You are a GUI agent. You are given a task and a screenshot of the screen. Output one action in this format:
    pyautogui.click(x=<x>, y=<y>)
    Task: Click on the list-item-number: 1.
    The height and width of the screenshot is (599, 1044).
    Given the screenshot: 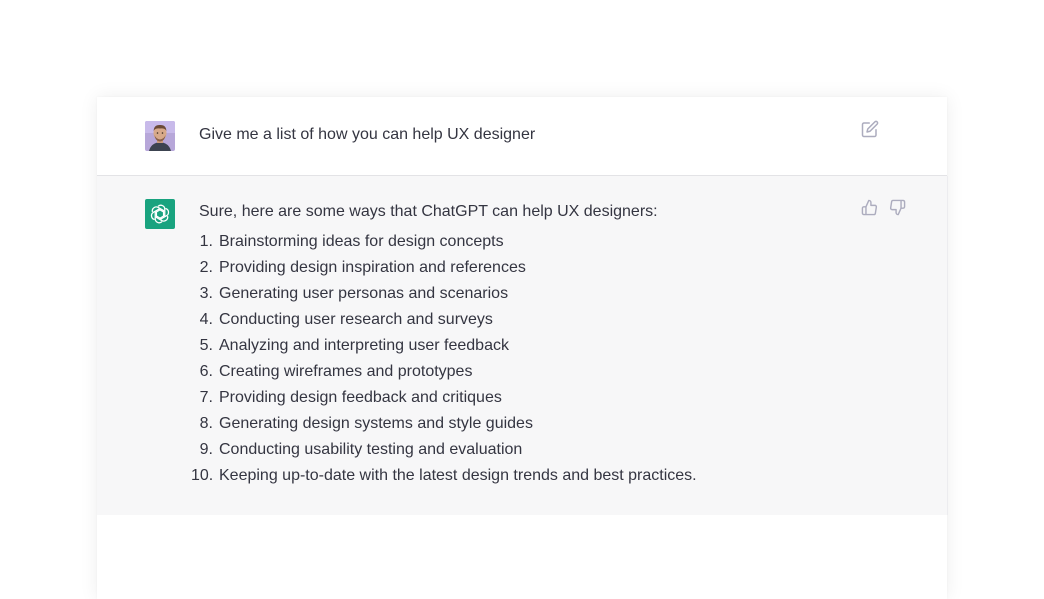 What is the action you would take?
    pyautogui.click(x=206, y=241)
    